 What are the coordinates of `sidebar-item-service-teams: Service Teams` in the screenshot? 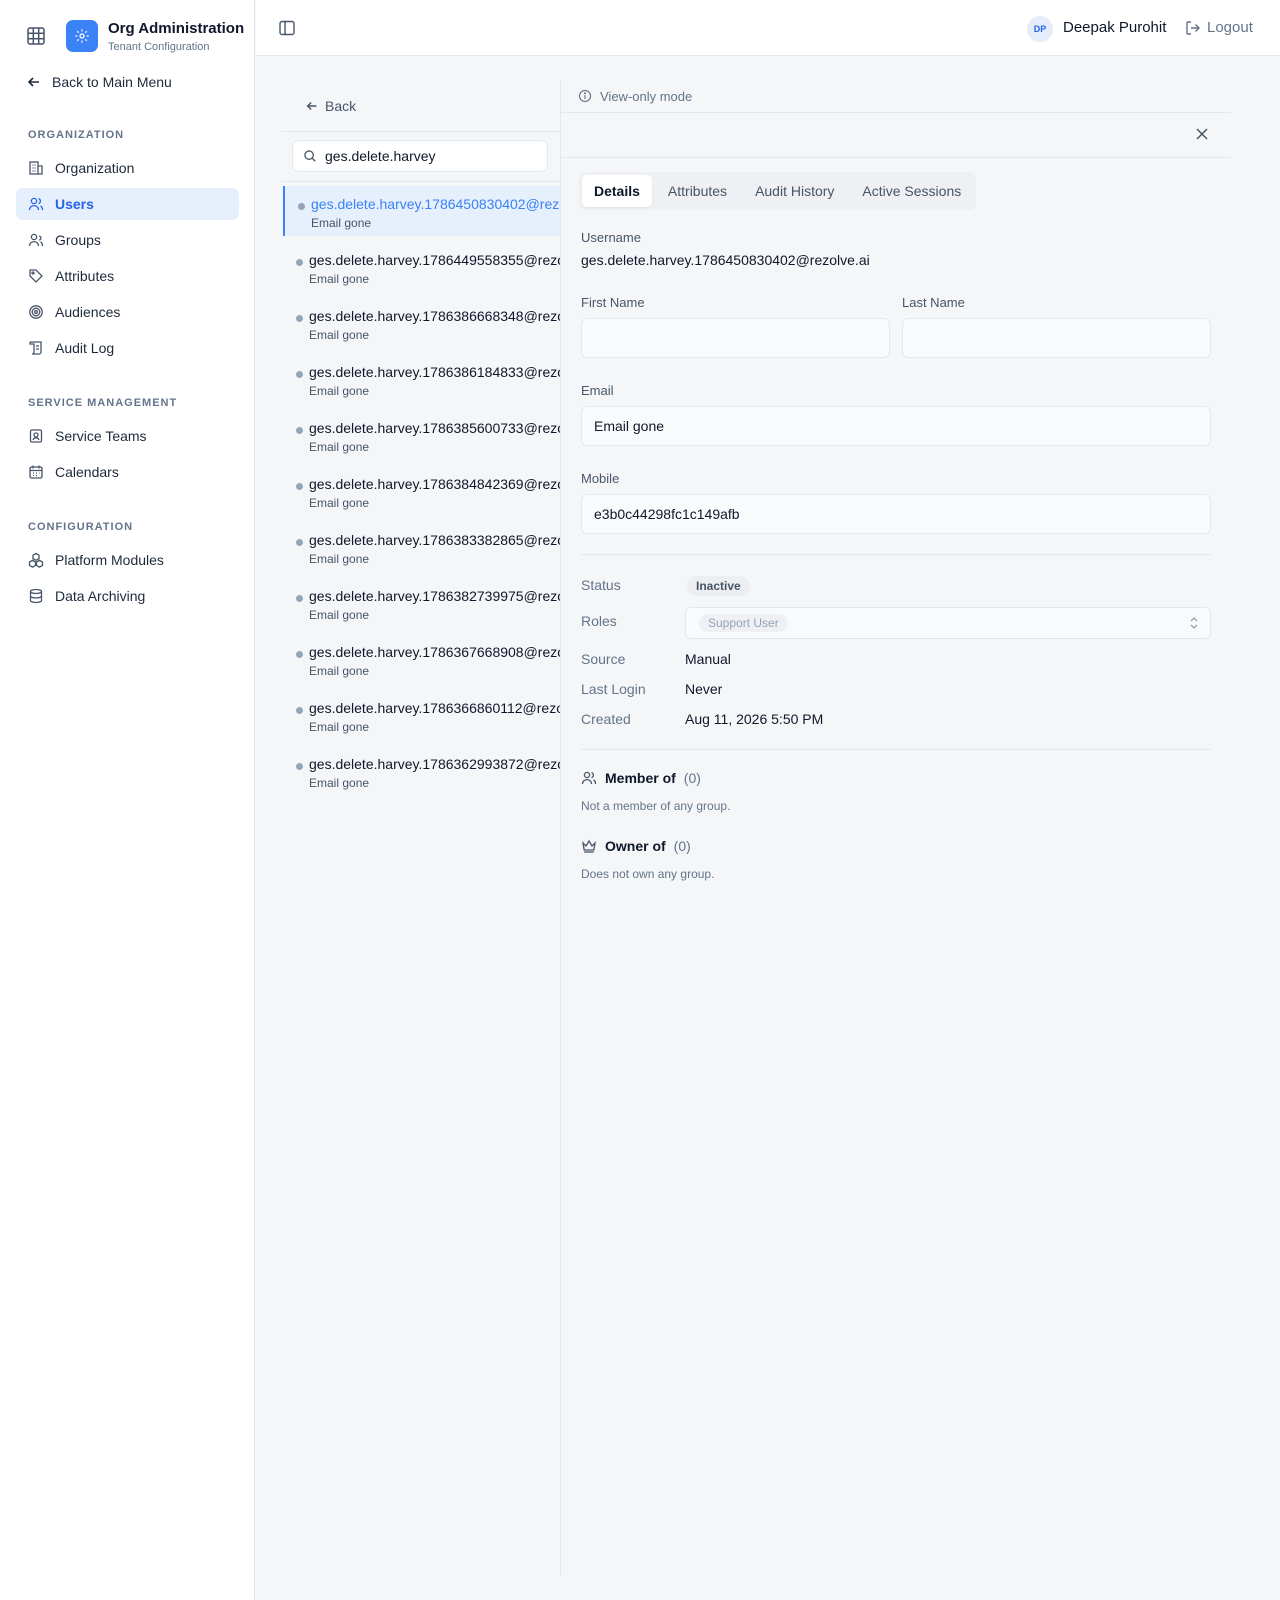 It's located at (127, 436).